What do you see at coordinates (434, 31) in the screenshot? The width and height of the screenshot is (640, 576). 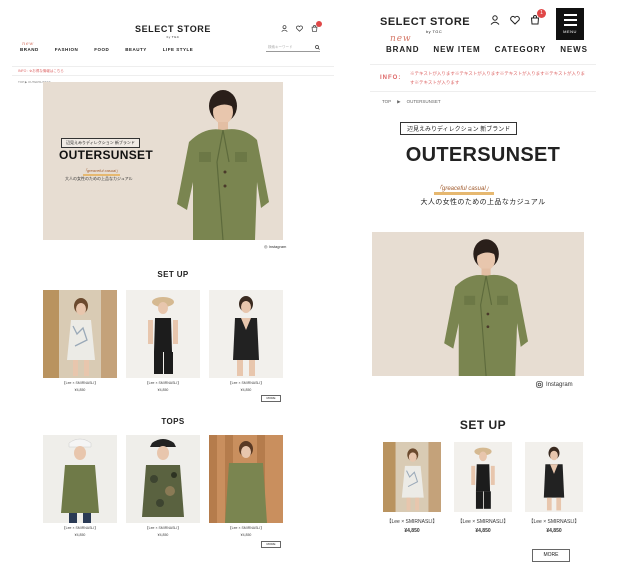 I see `mobile-logo-sub: by TGC` at bounding box center [434, 31].